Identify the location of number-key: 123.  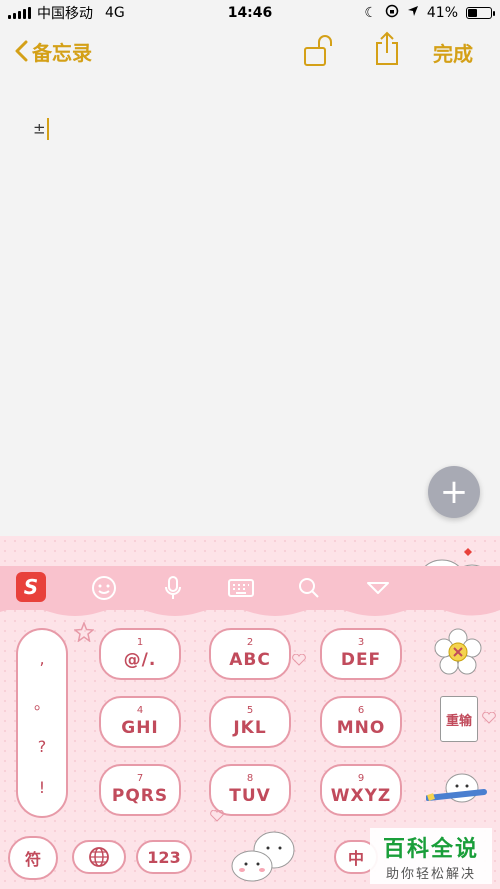
(164, 857).